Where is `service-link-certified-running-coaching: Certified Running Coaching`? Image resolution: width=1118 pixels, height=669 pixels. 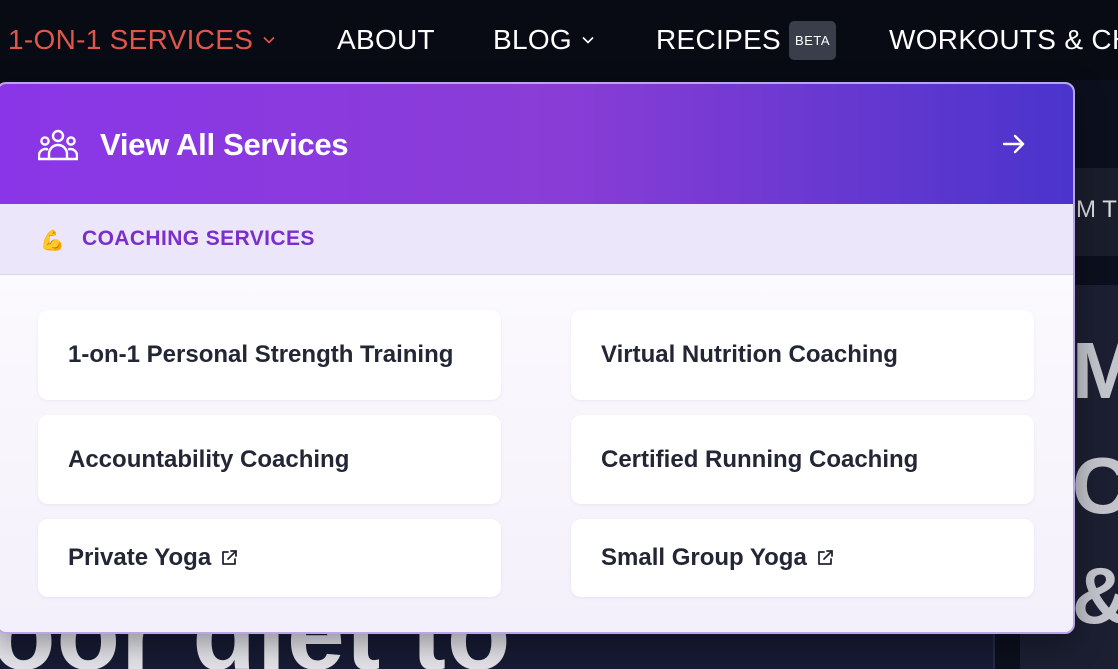 service-link-certified-running-coaching: Certified Running Coaching is located at coordinates (802, 459).